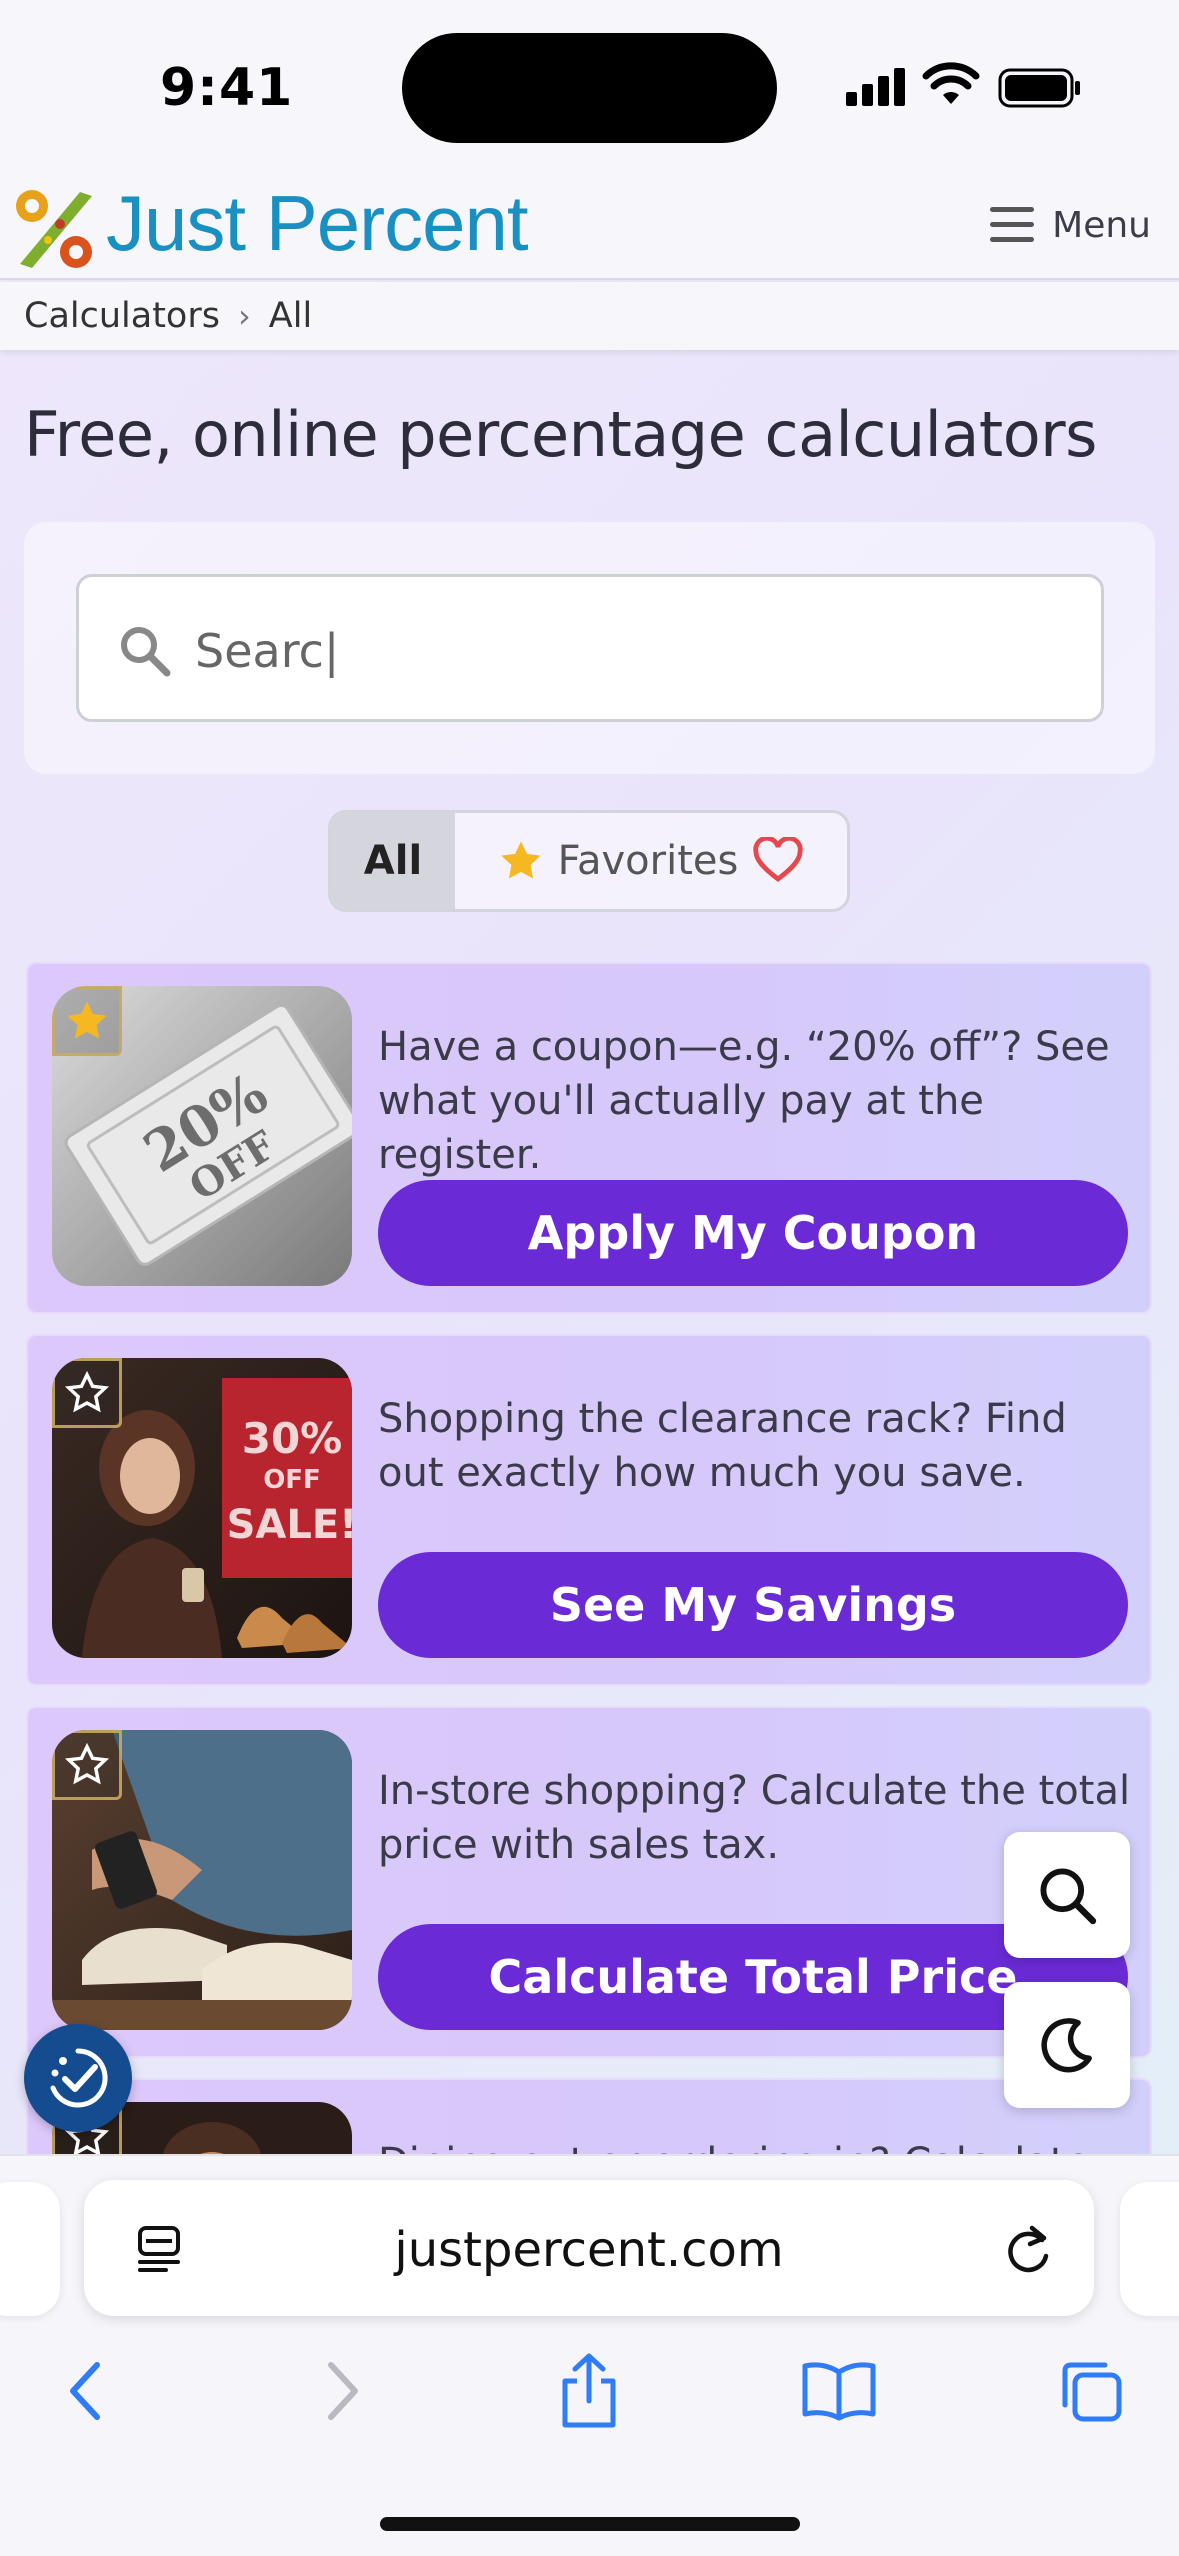 The height and width of the screenshot is (2556, 1179). I want to click on moon-icon, so click(1066, 2045).